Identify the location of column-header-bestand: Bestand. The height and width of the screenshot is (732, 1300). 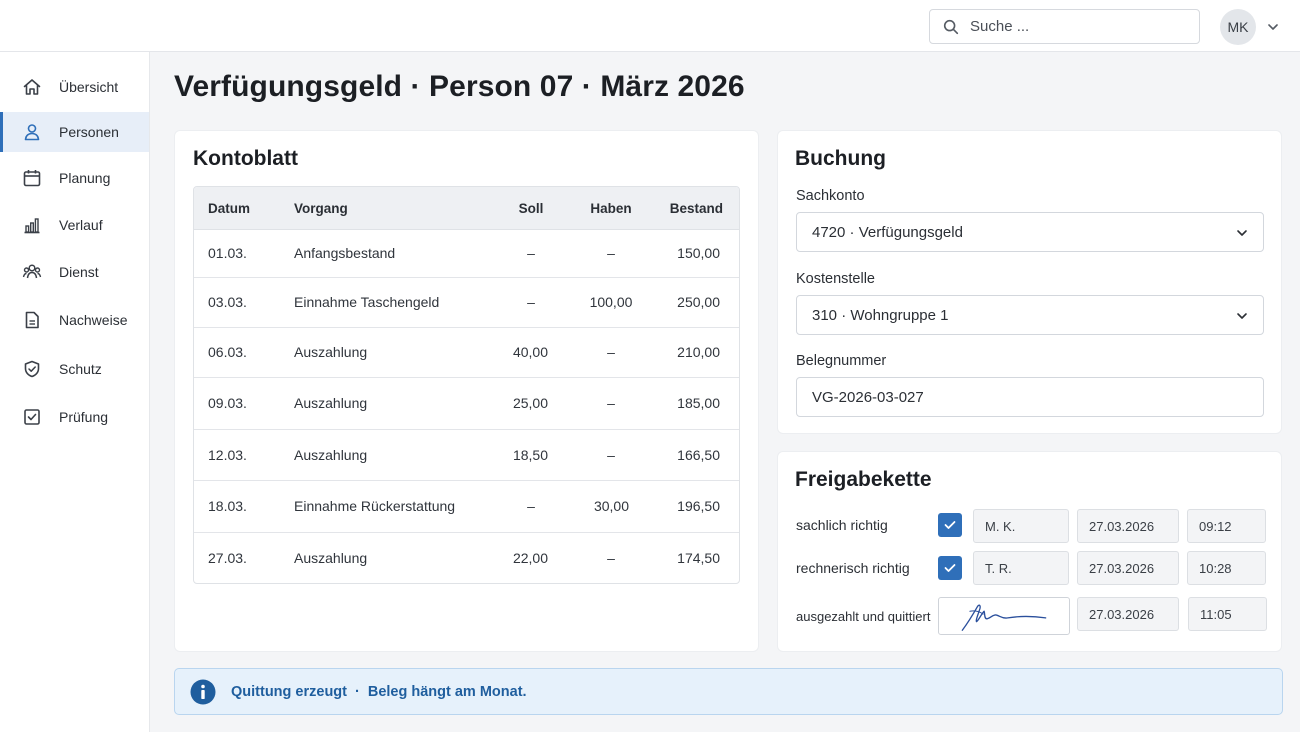
(696, 208).